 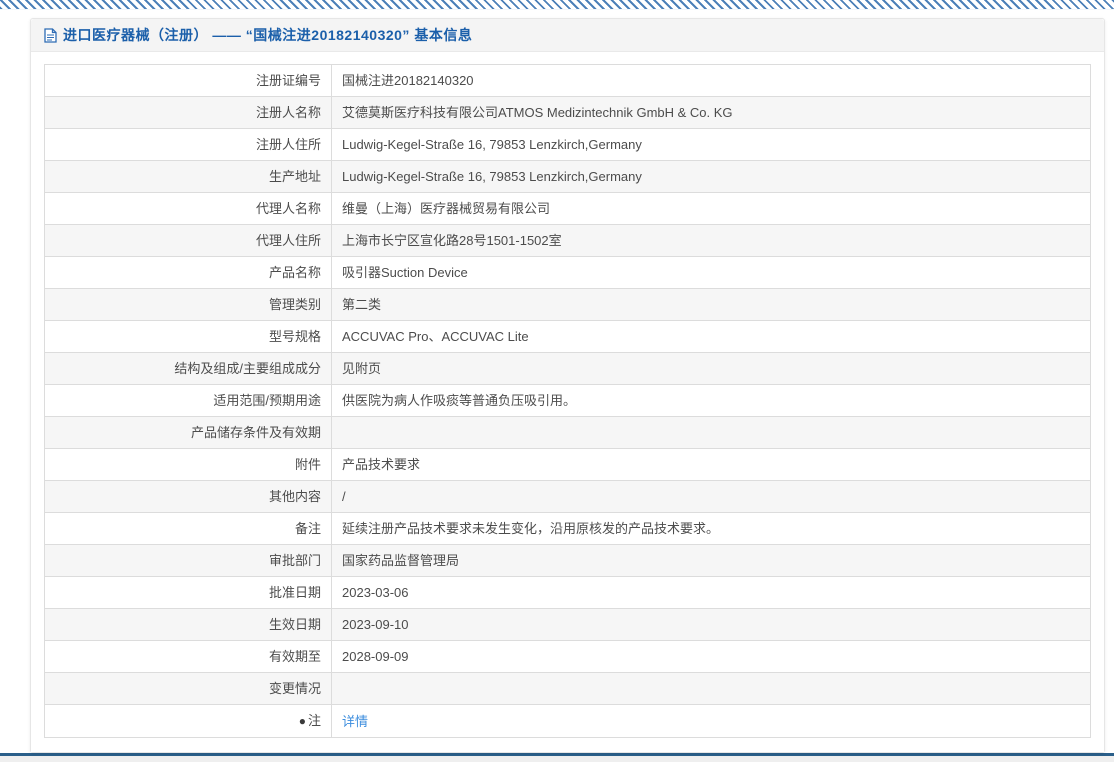 I want to click on row-value-cell: 维曼（上海）医疗器械贸易有限公司, so click(x=711, y=208).